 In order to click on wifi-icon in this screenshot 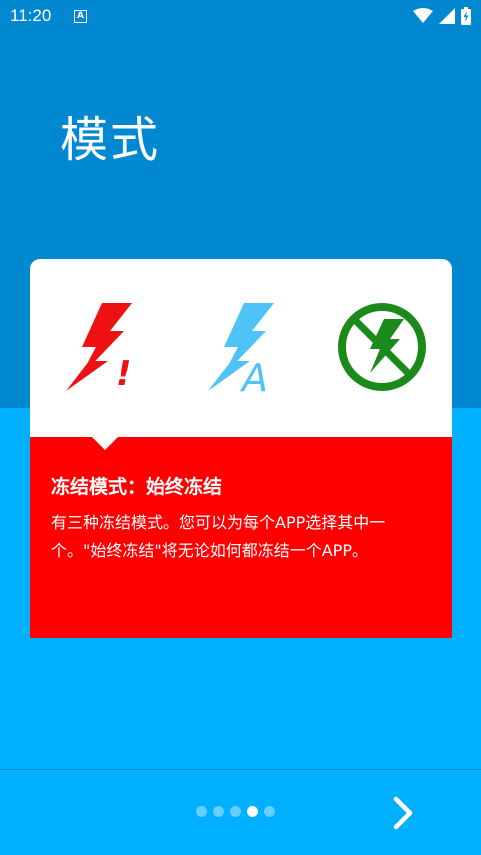, I will do `click(423, 15)`.